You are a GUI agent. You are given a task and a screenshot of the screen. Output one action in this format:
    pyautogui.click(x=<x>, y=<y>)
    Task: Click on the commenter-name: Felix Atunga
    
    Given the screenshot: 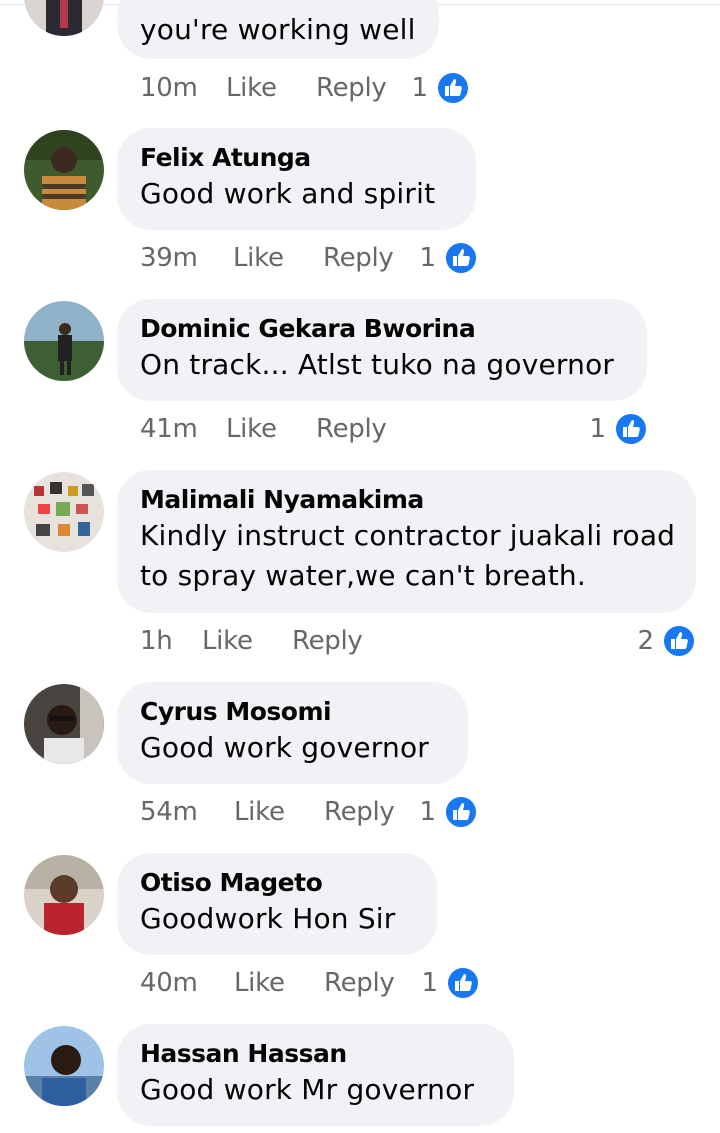 What is the action you would take?
    pyautogui.click(x=296, y=158)
    